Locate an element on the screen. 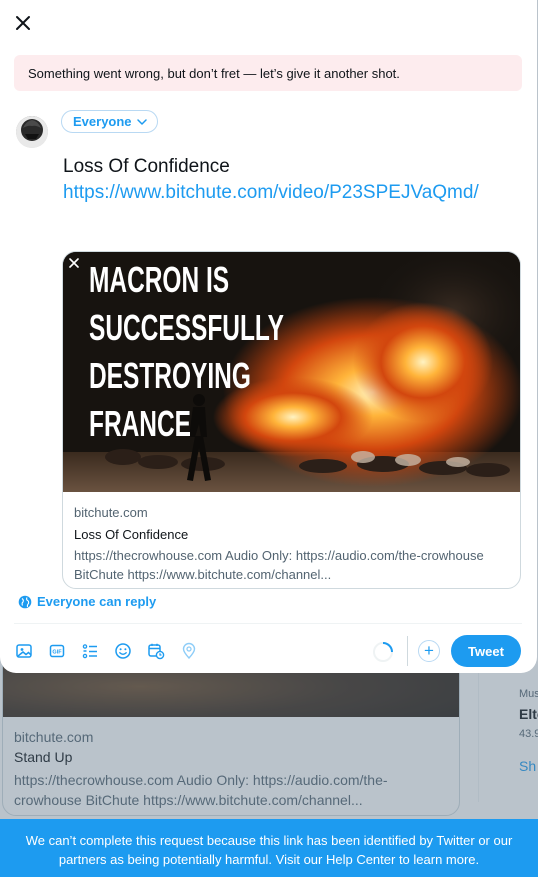 This screenshot has height=877, width=538. emoji-button is located at coordinates (123, 651).